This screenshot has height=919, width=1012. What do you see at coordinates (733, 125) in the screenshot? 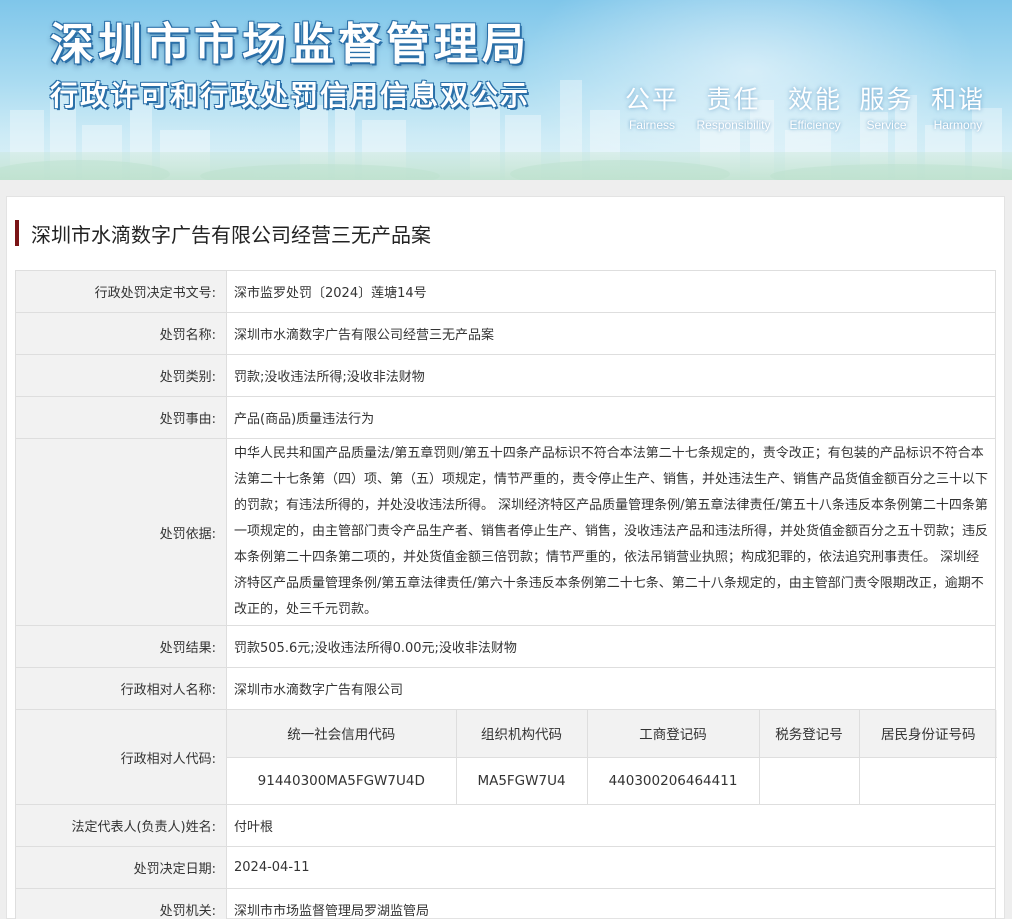
I see `value-en: Responsibility` at bounding box center [733, 125].